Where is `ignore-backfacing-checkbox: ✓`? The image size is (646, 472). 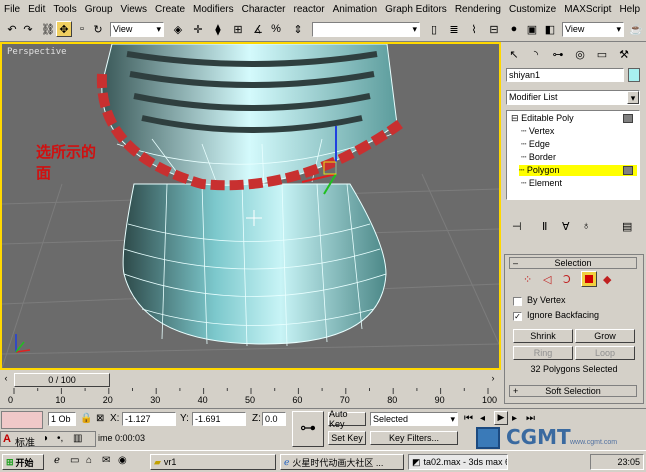 ignore-backfacing-checkbox: ✓ is located at coordinates (517, 316).